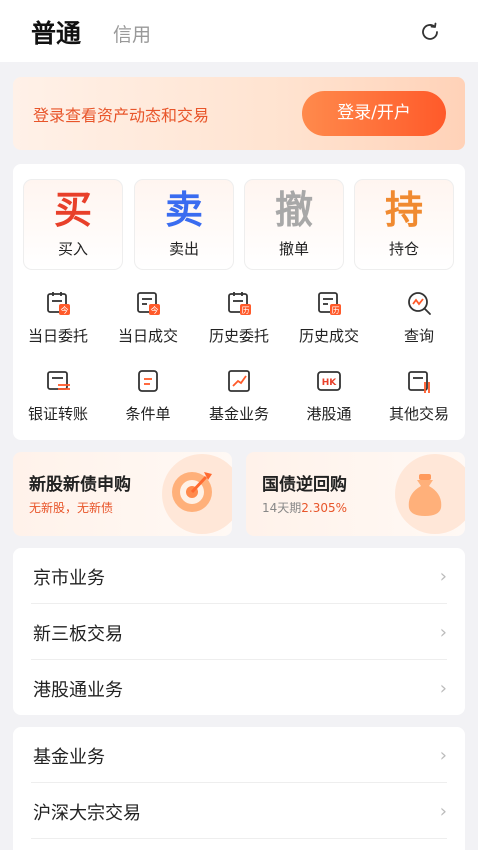  I want to click on grid-today-orders: 今 当日委托, so click(58, 317).